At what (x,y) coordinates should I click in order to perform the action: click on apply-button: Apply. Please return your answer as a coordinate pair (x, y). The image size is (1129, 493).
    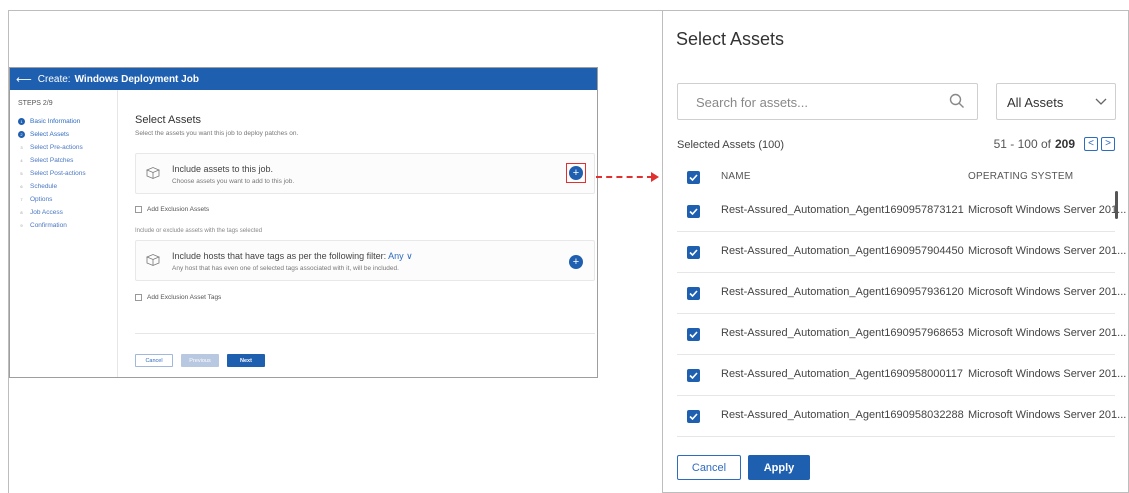
    Looking at the image, I should click on (779, 467).